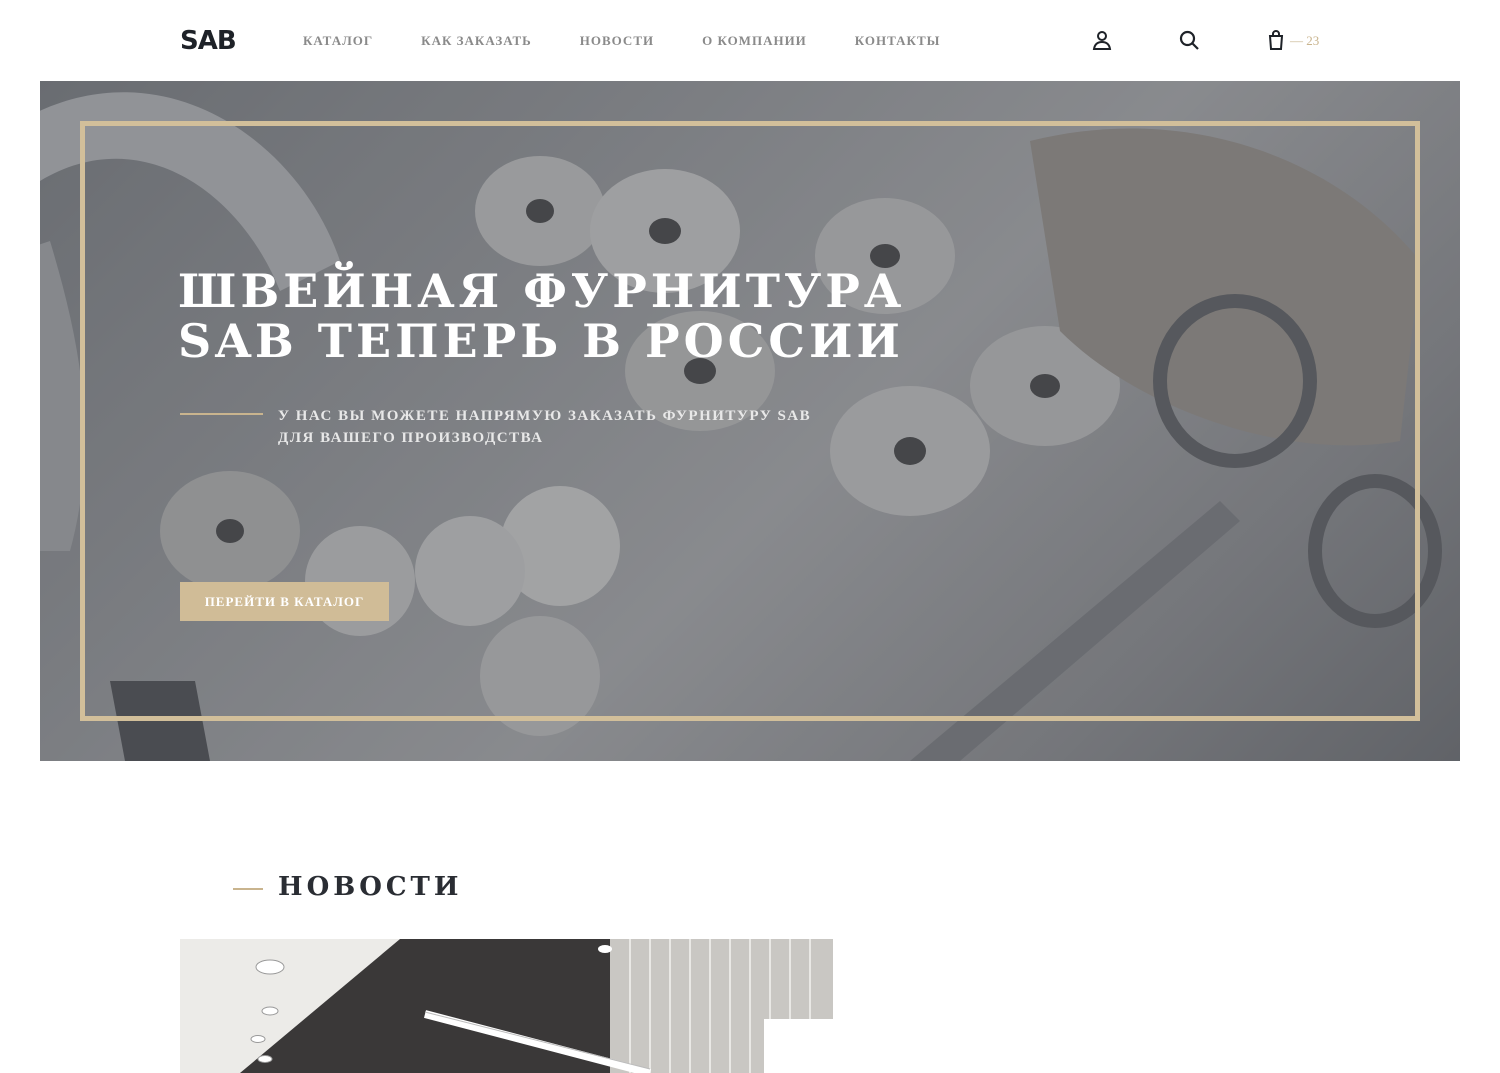 The image size is (1500, 1073). Describe the element at coordinates (1276, 40) in the screenshot. I see `shopping-bag-icon` at that location.